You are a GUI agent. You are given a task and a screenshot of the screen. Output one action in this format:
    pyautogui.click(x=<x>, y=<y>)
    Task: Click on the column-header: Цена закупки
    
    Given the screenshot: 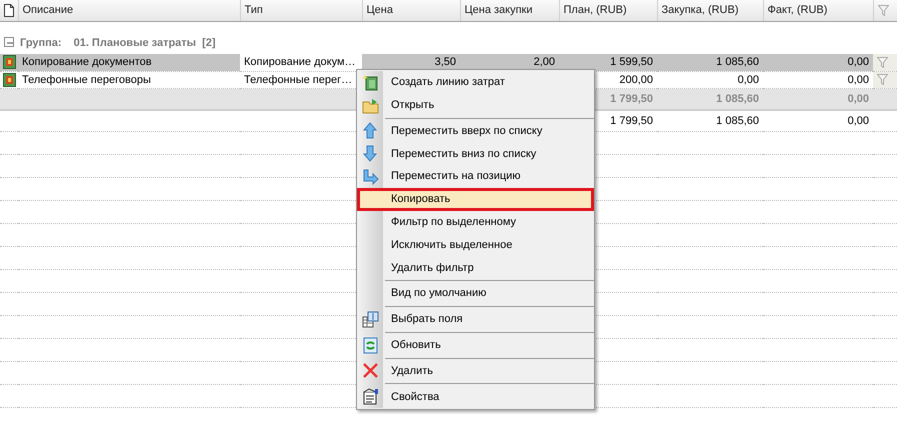 What is the action you would take?
    pyautogui.click(x=509, y=10)
    